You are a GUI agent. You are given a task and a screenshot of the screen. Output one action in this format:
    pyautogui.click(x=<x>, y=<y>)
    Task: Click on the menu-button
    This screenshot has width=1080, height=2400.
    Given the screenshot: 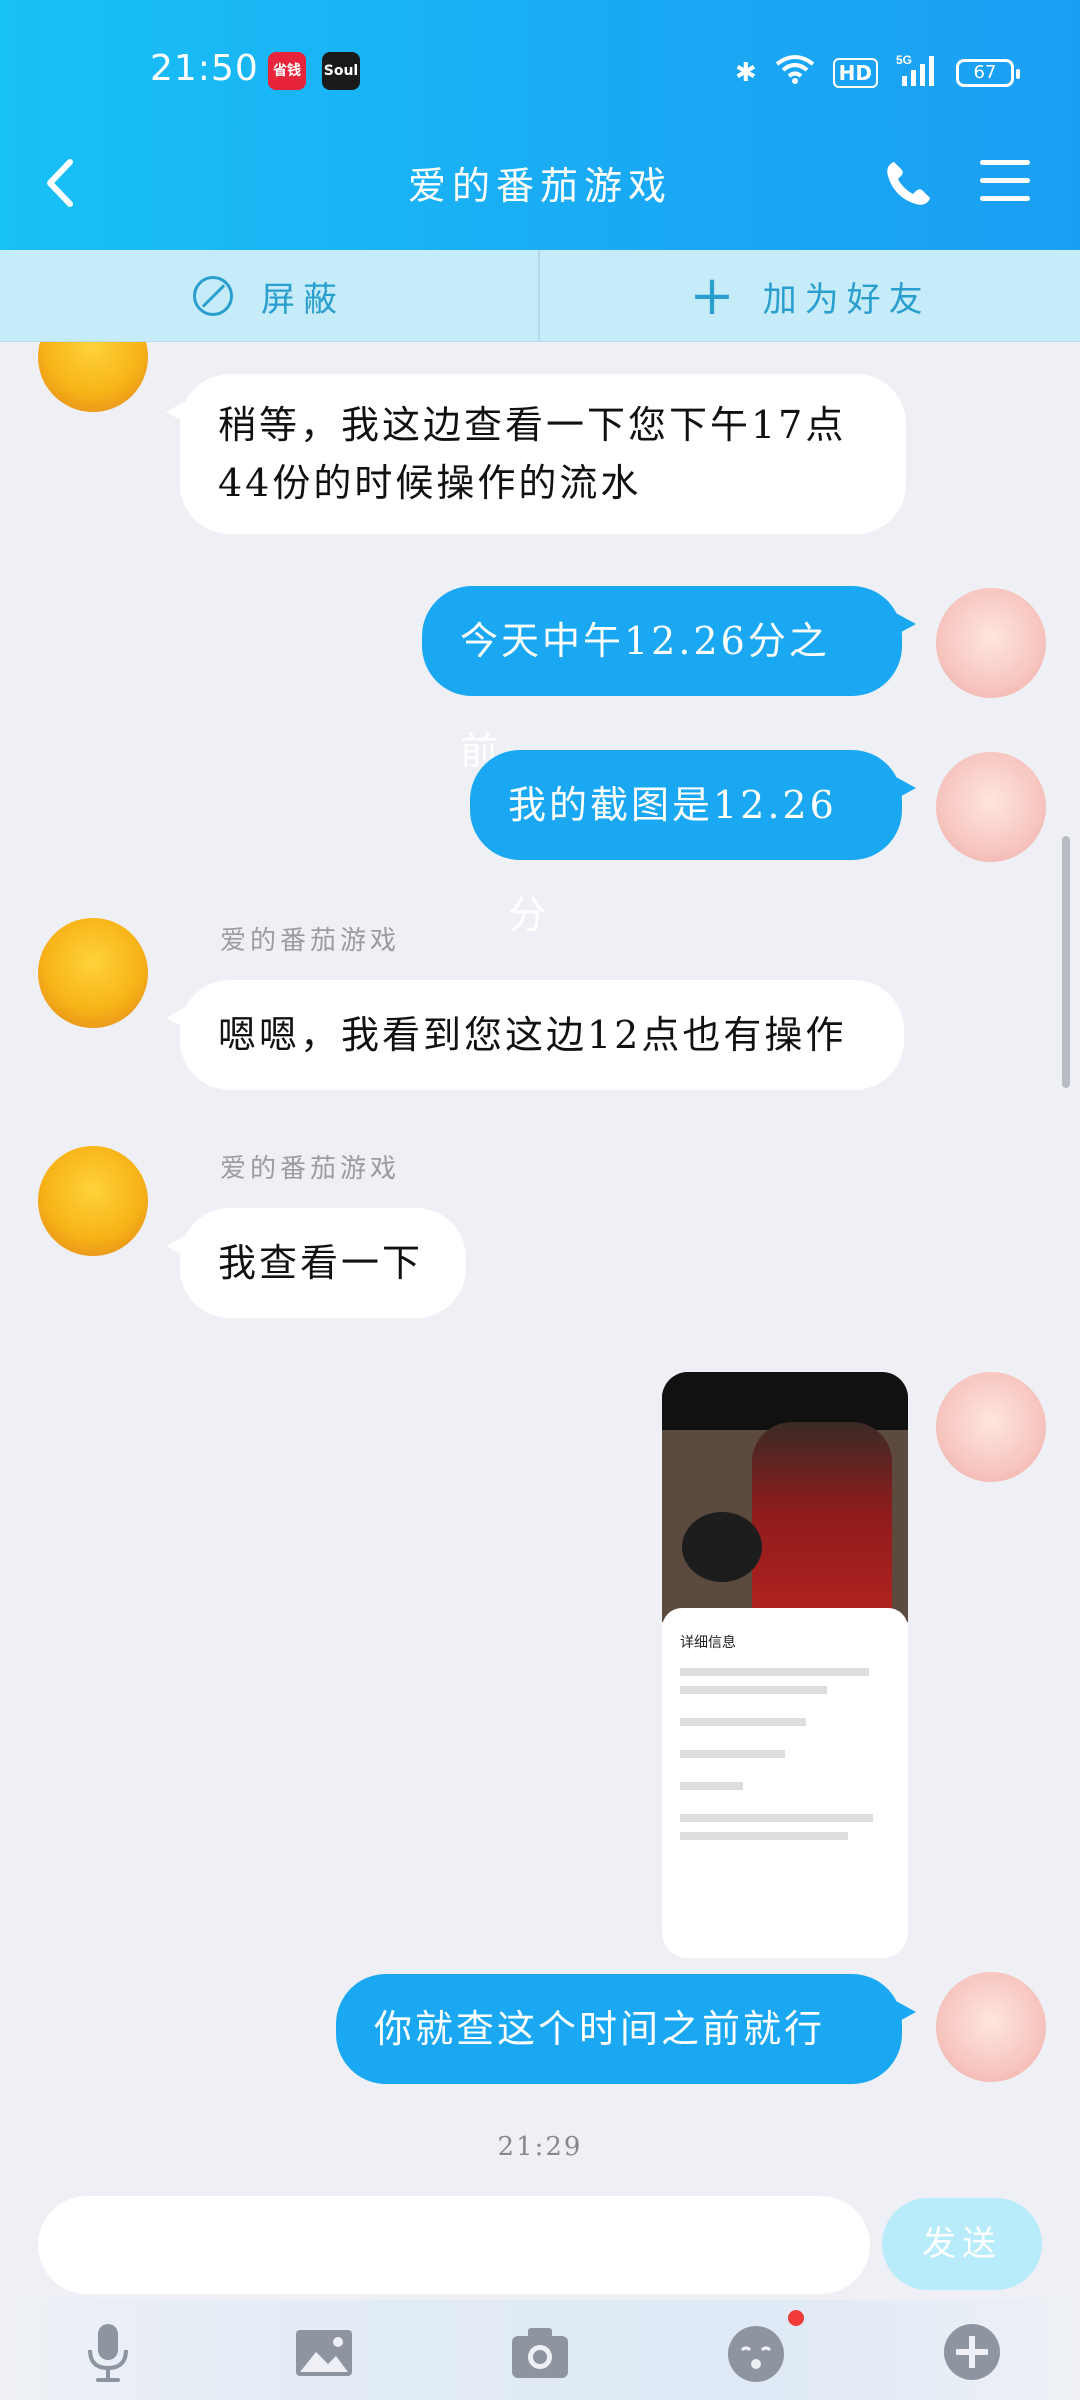 What is the action you would take?
    pyautogui.click(x=1005, y=182)
    